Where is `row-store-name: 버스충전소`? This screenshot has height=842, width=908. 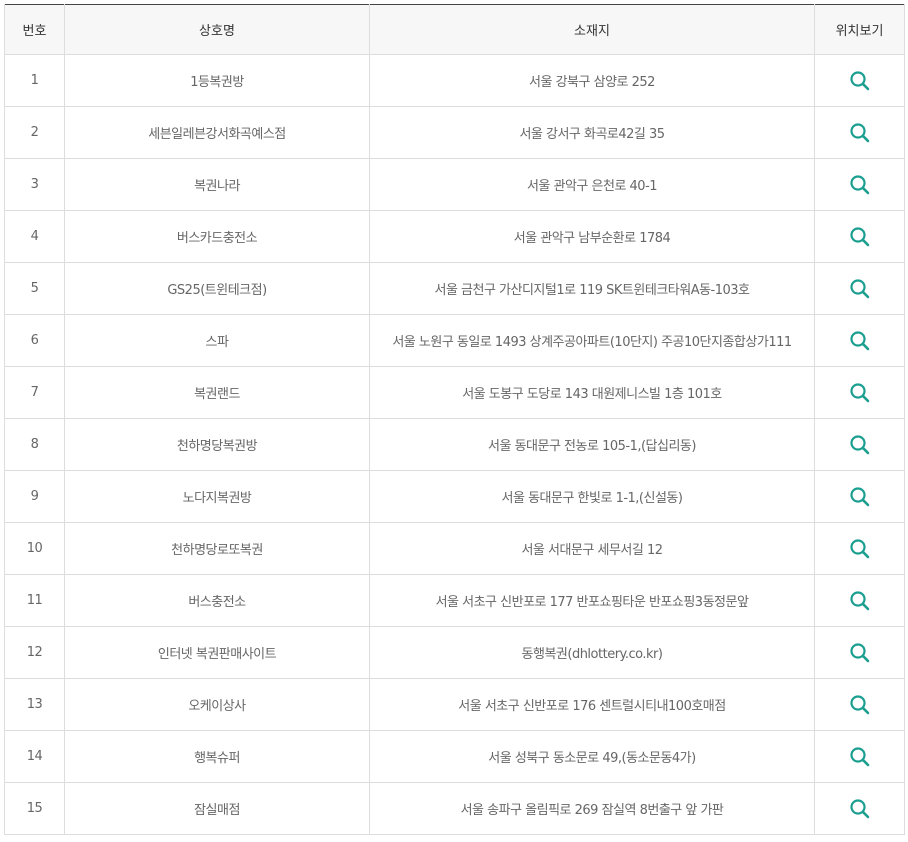
row-store-name: 버스충전소 is located at coordinates (217, 600).